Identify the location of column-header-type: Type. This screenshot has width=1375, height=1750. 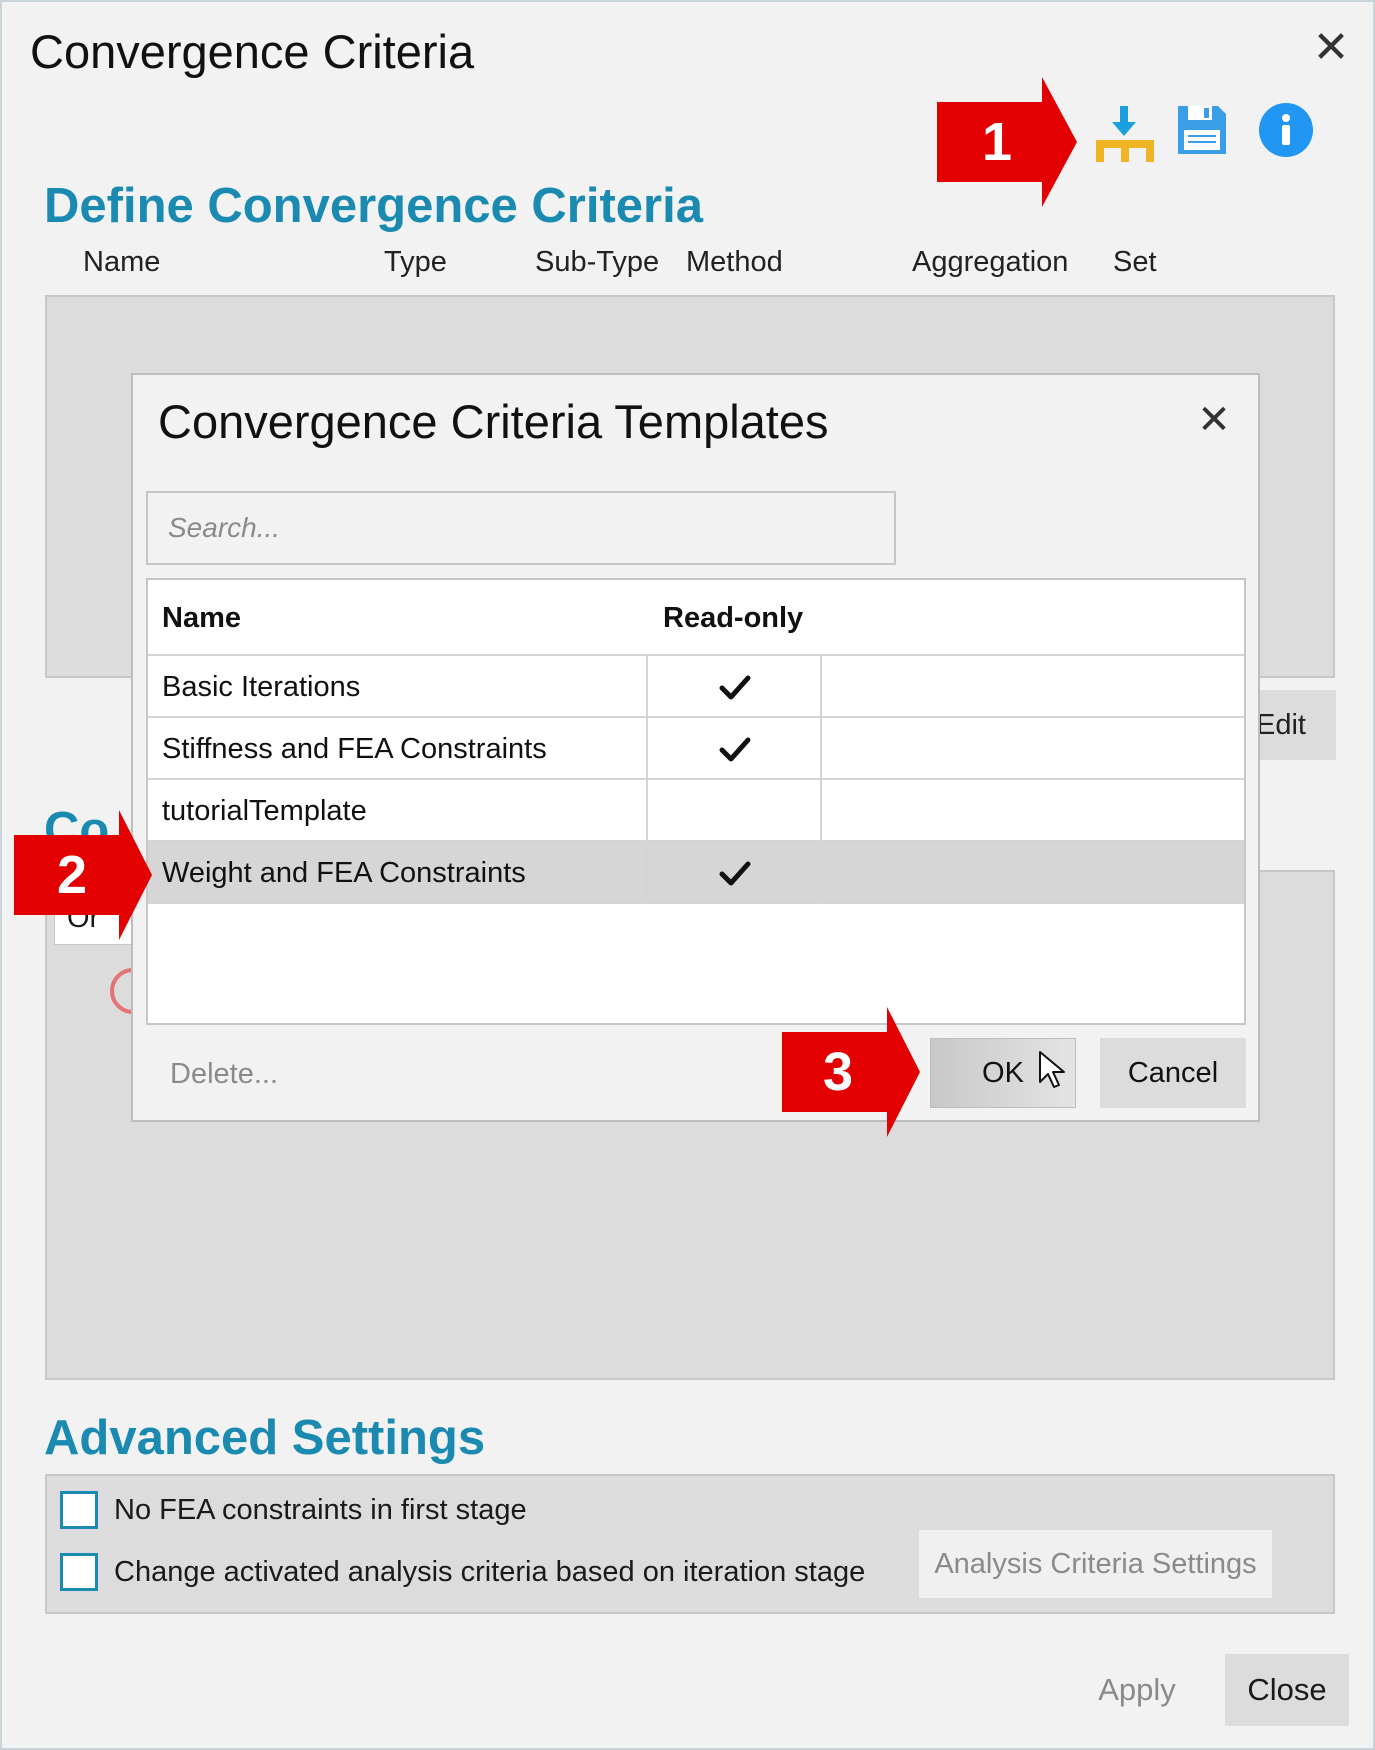
(415, 262).